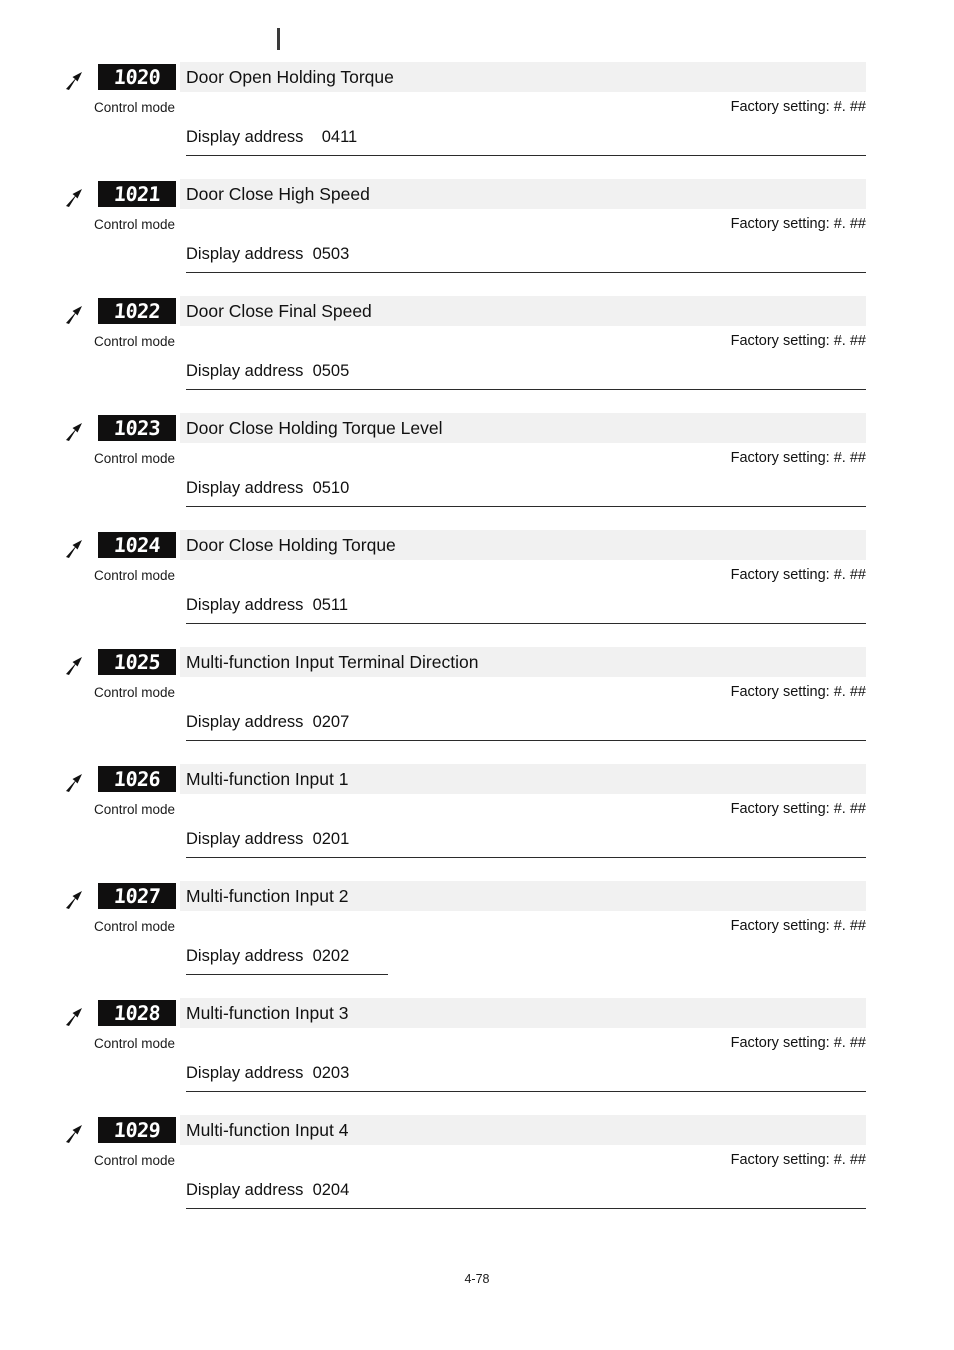  What do you see at coordinates (278, 193) in the screenshot?
I see `parameter-title: Door Close High Speed` at bounding box center [278, 193].